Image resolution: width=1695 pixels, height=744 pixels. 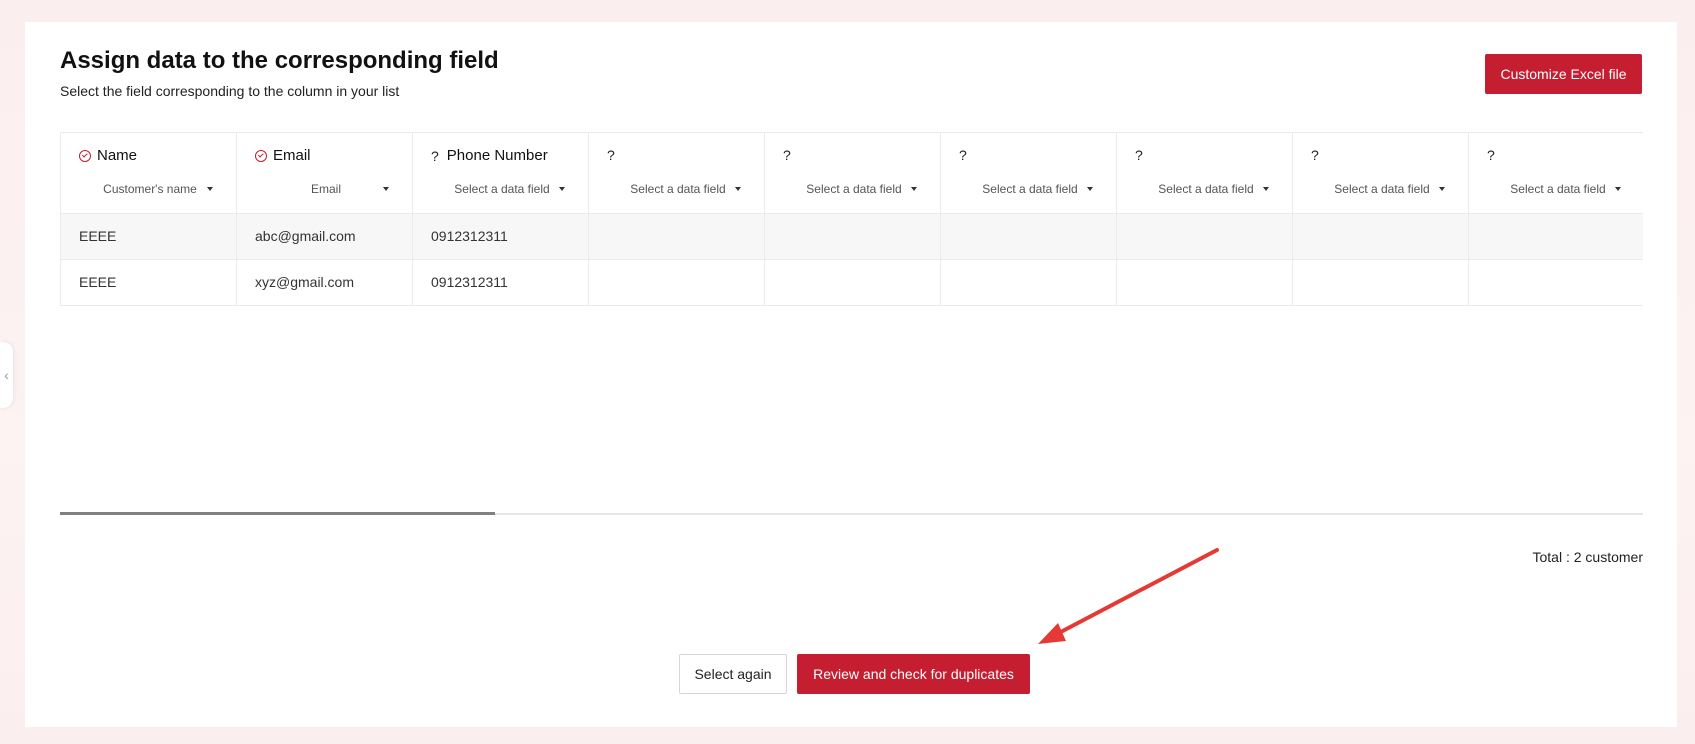 I want to click on field-select-value: Email, so click(x=325, y=189).